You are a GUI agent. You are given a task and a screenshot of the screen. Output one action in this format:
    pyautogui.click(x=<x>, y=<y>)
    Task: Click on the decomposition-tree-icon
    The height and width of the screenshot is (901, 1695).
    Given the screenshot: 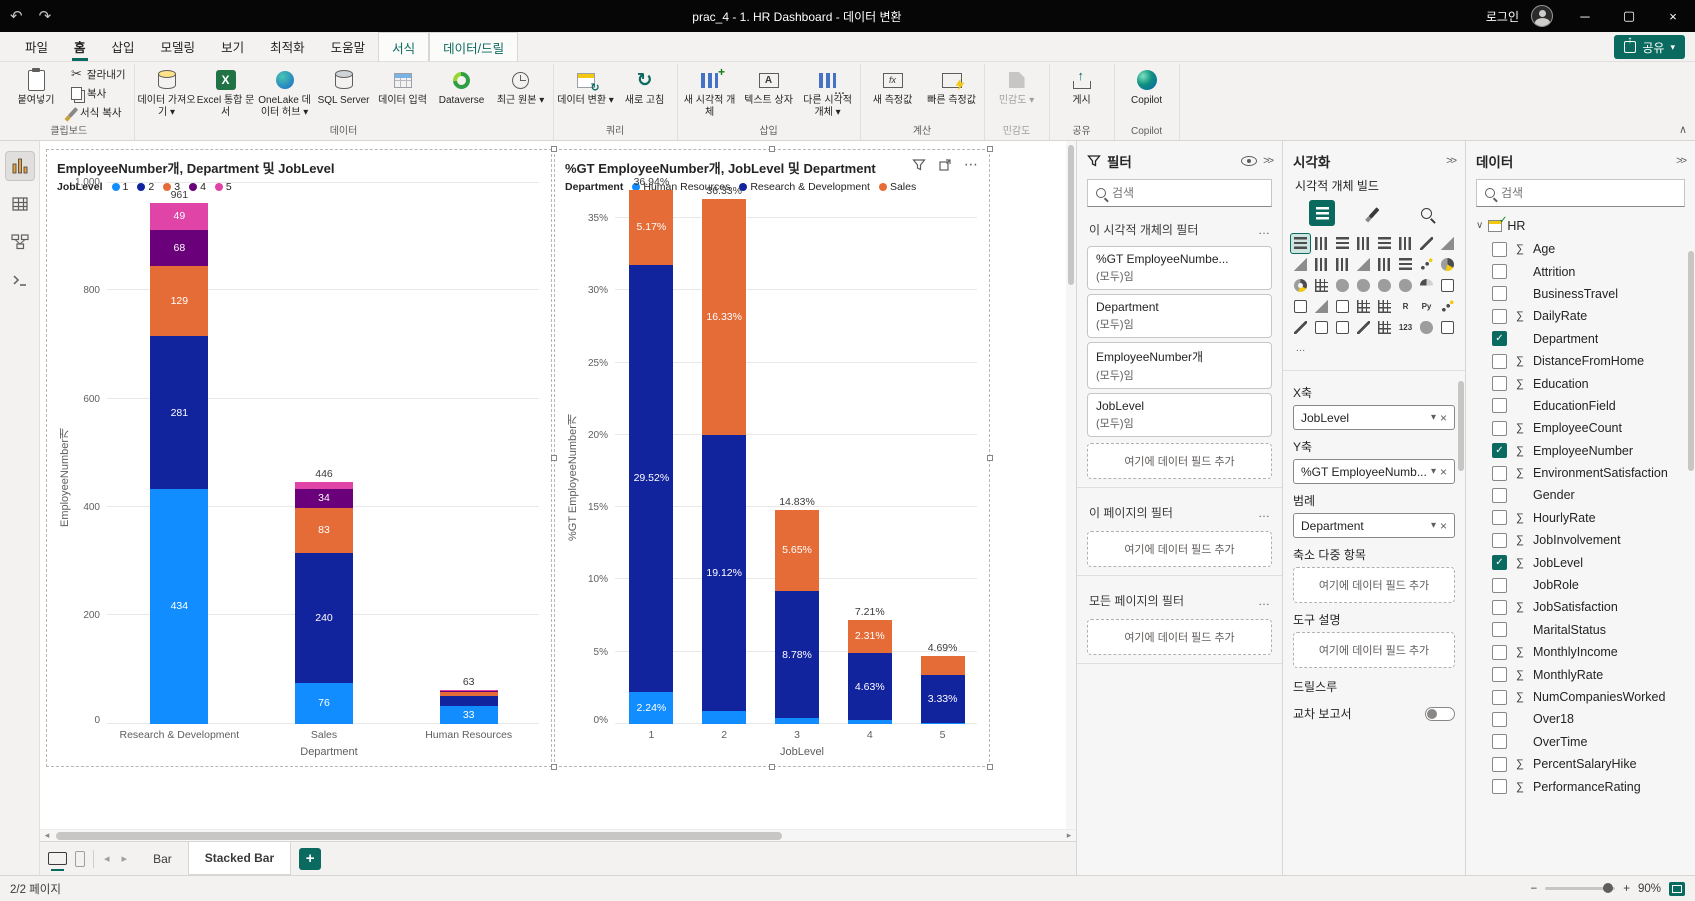 What is the action you would take?
    pyautogui.click(x=1300, y=327)
    